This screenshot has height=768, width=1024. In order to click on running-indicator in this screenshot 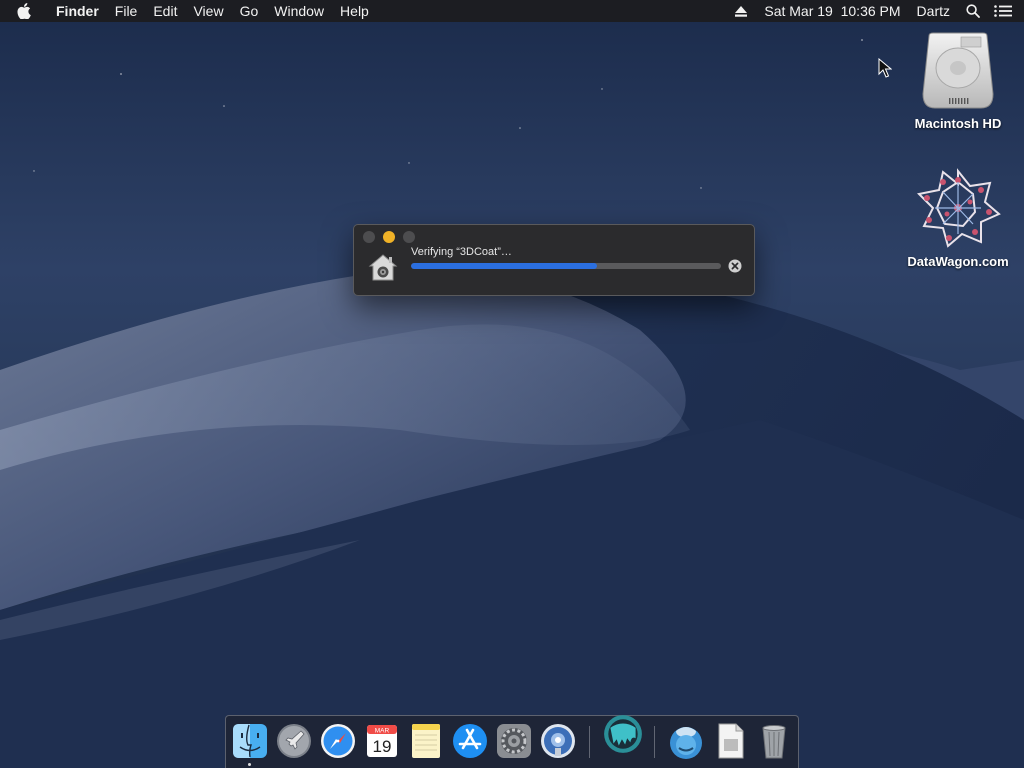, I will do `click(249, 764)`.